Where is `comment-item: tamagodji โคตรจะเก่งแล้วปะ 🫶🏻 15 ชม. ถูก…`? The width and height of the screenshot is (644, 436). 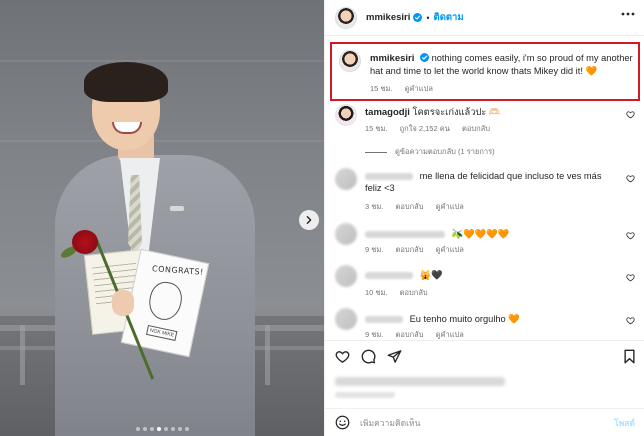
comment-item: tamagodji โคตรจะเก่งแล้วปะ 🫶🏻 15 ชม. ถูก… is located at coordinates (485, 124).